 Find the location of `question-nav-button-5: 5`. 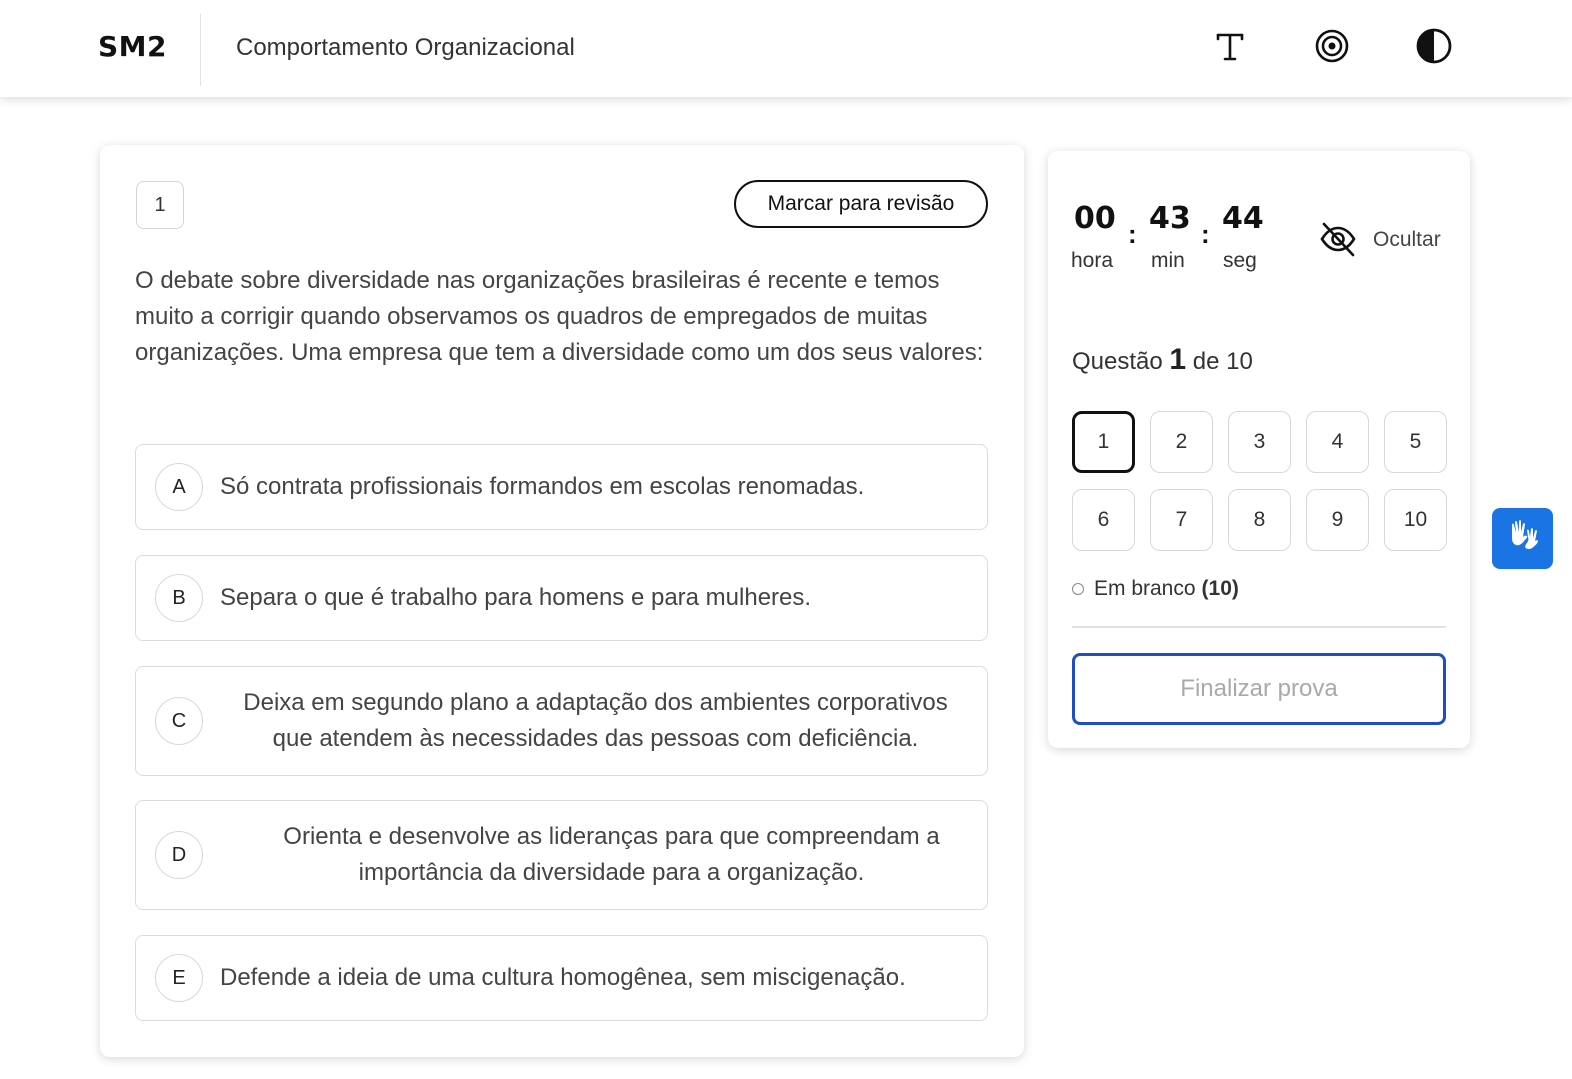

question-nav-button-5: 5 is located at coordinates (1415, 442).